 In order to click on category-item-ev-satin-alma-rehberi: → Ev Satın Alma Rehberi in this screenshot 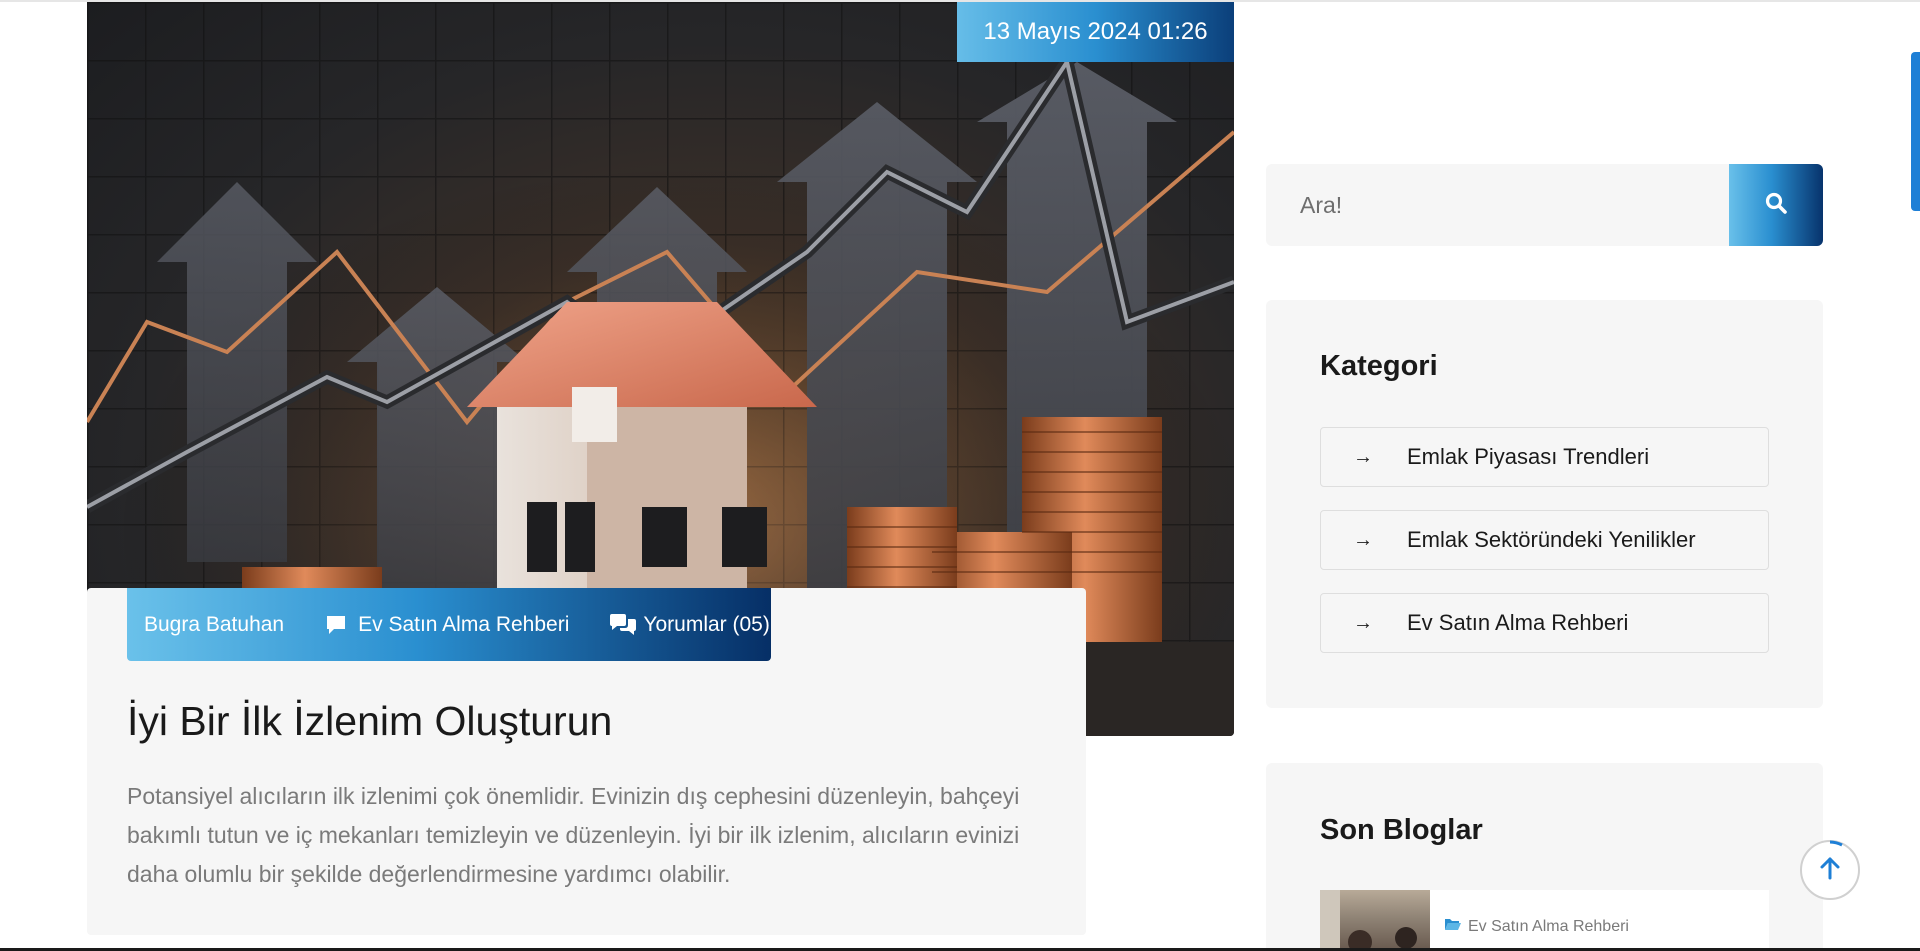, I will do `click(1544, 623)`.